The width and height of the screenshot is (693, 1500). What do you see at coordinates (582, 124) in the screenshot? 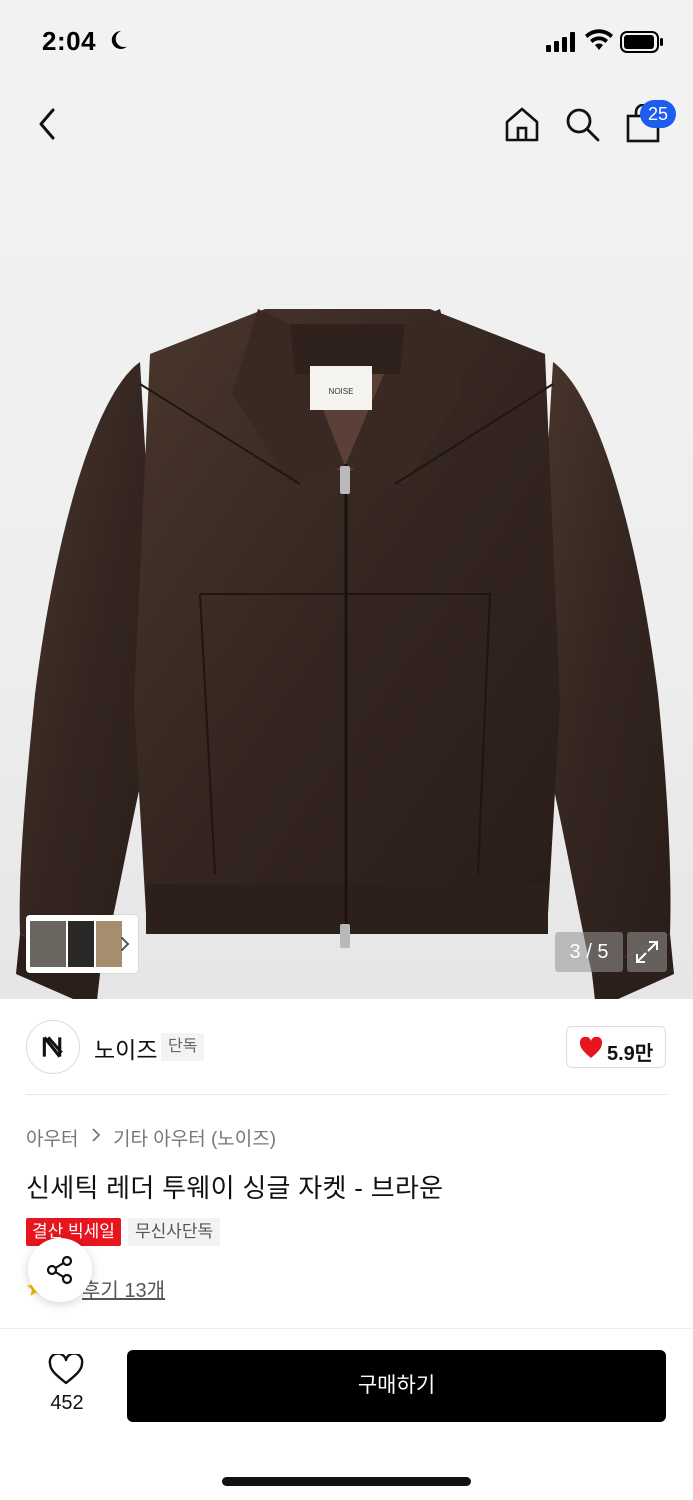
I see `search-icon` at bounding box center [582, 124].